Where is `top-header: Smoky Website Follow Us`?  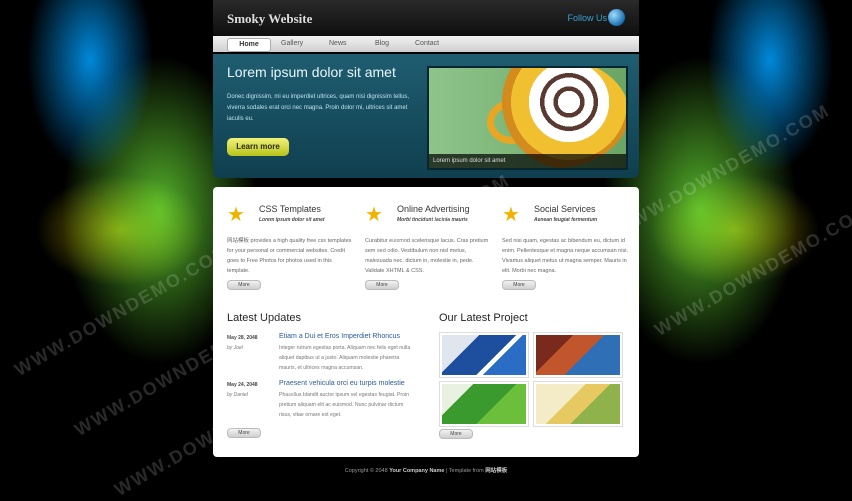 top-header: Smoky Website Follow Us is located at coordinates (426, 18).